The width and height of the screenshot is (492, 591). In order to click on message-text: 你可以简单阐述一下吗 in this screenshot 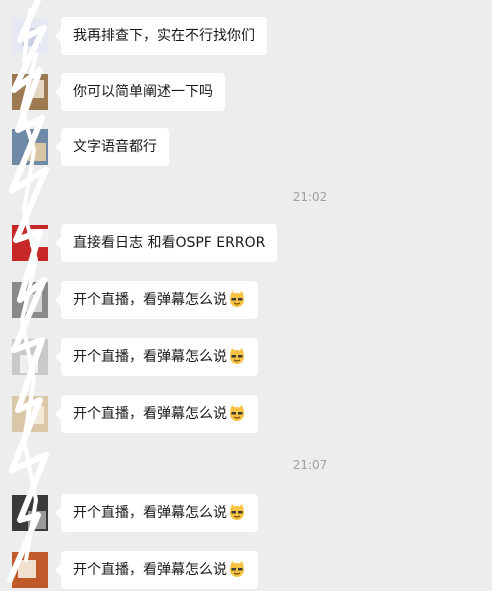, I will do `click(143, 92)`.